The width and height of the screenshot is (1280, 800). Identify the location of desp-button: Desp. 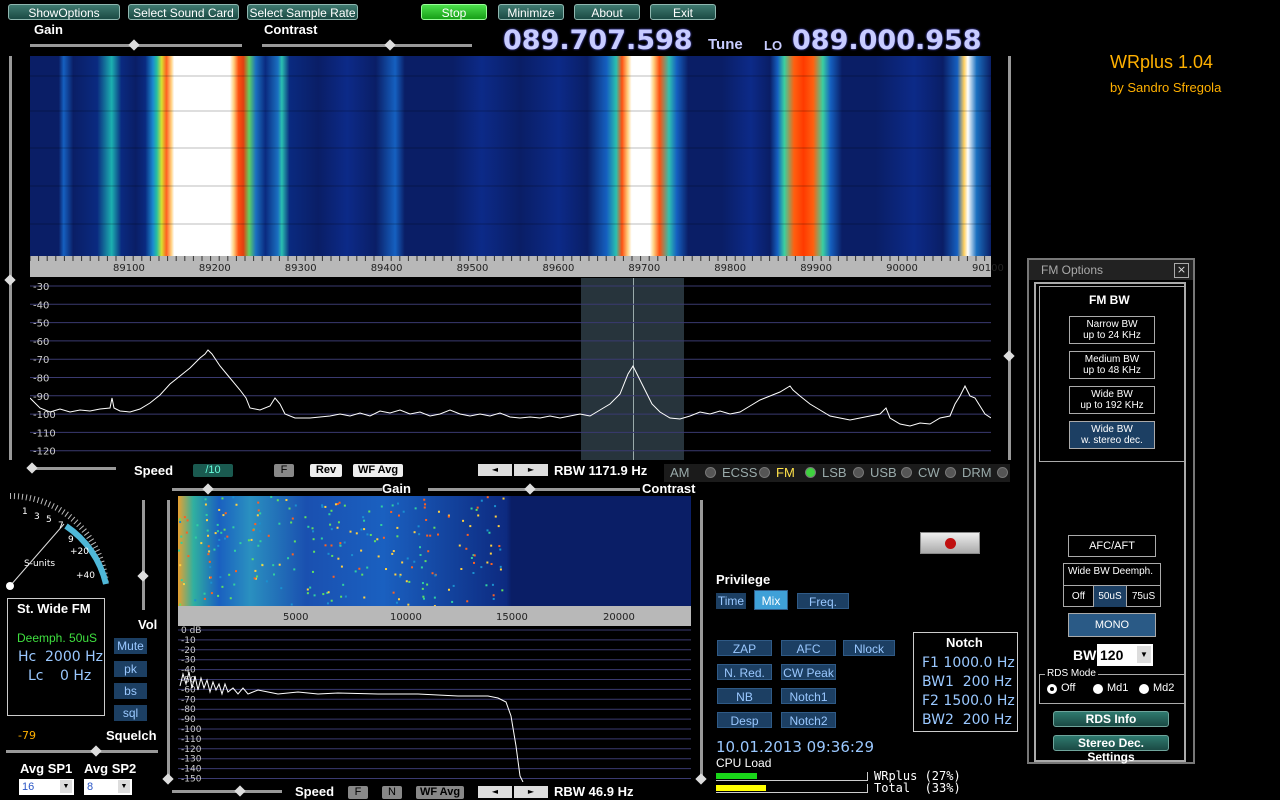
(744, 720).